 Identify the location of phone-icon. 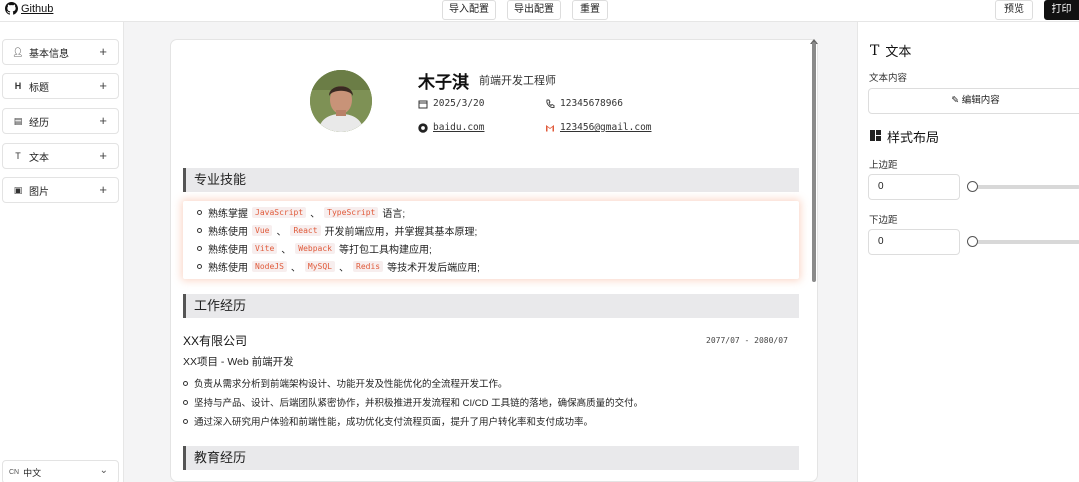
(550, 104).